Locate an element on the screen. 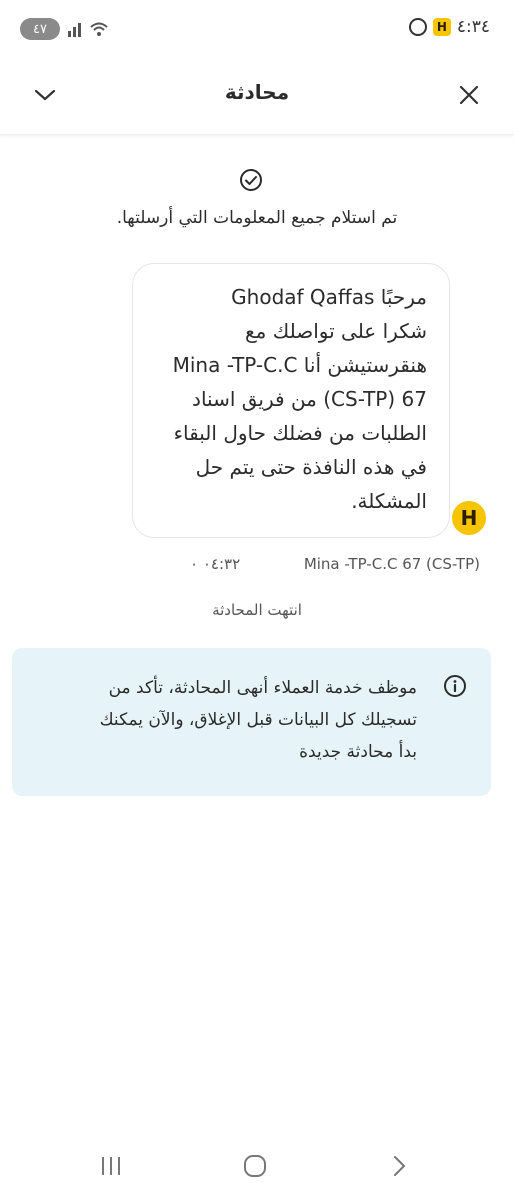 This screenshot has height=1200, width=514. home-icon is located at coordinates (255, 1166).